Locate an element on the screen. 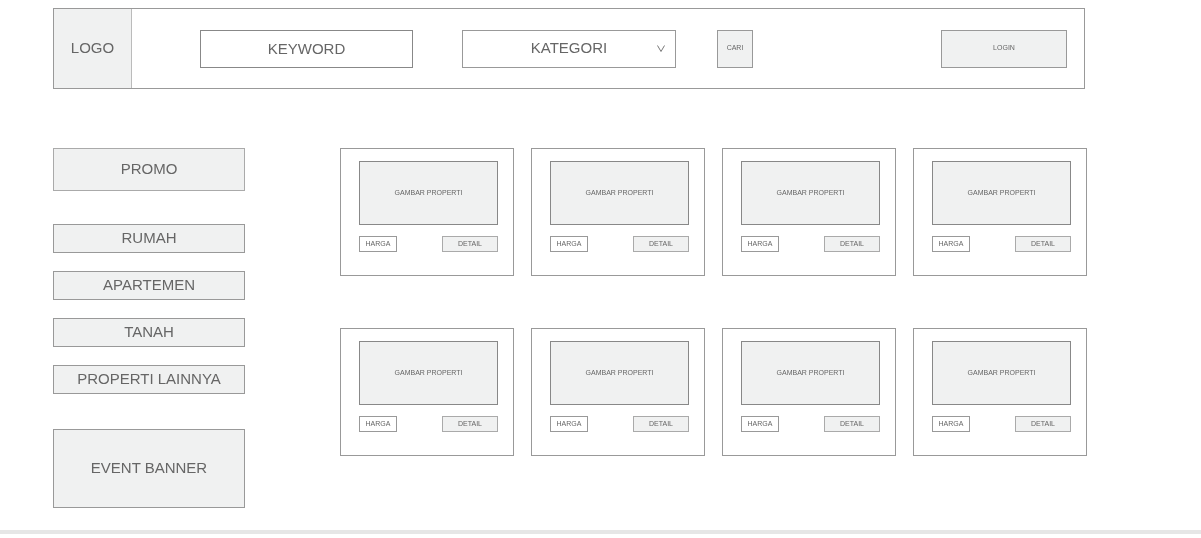  chevron-down-icon is located at coordinates (661, 48).